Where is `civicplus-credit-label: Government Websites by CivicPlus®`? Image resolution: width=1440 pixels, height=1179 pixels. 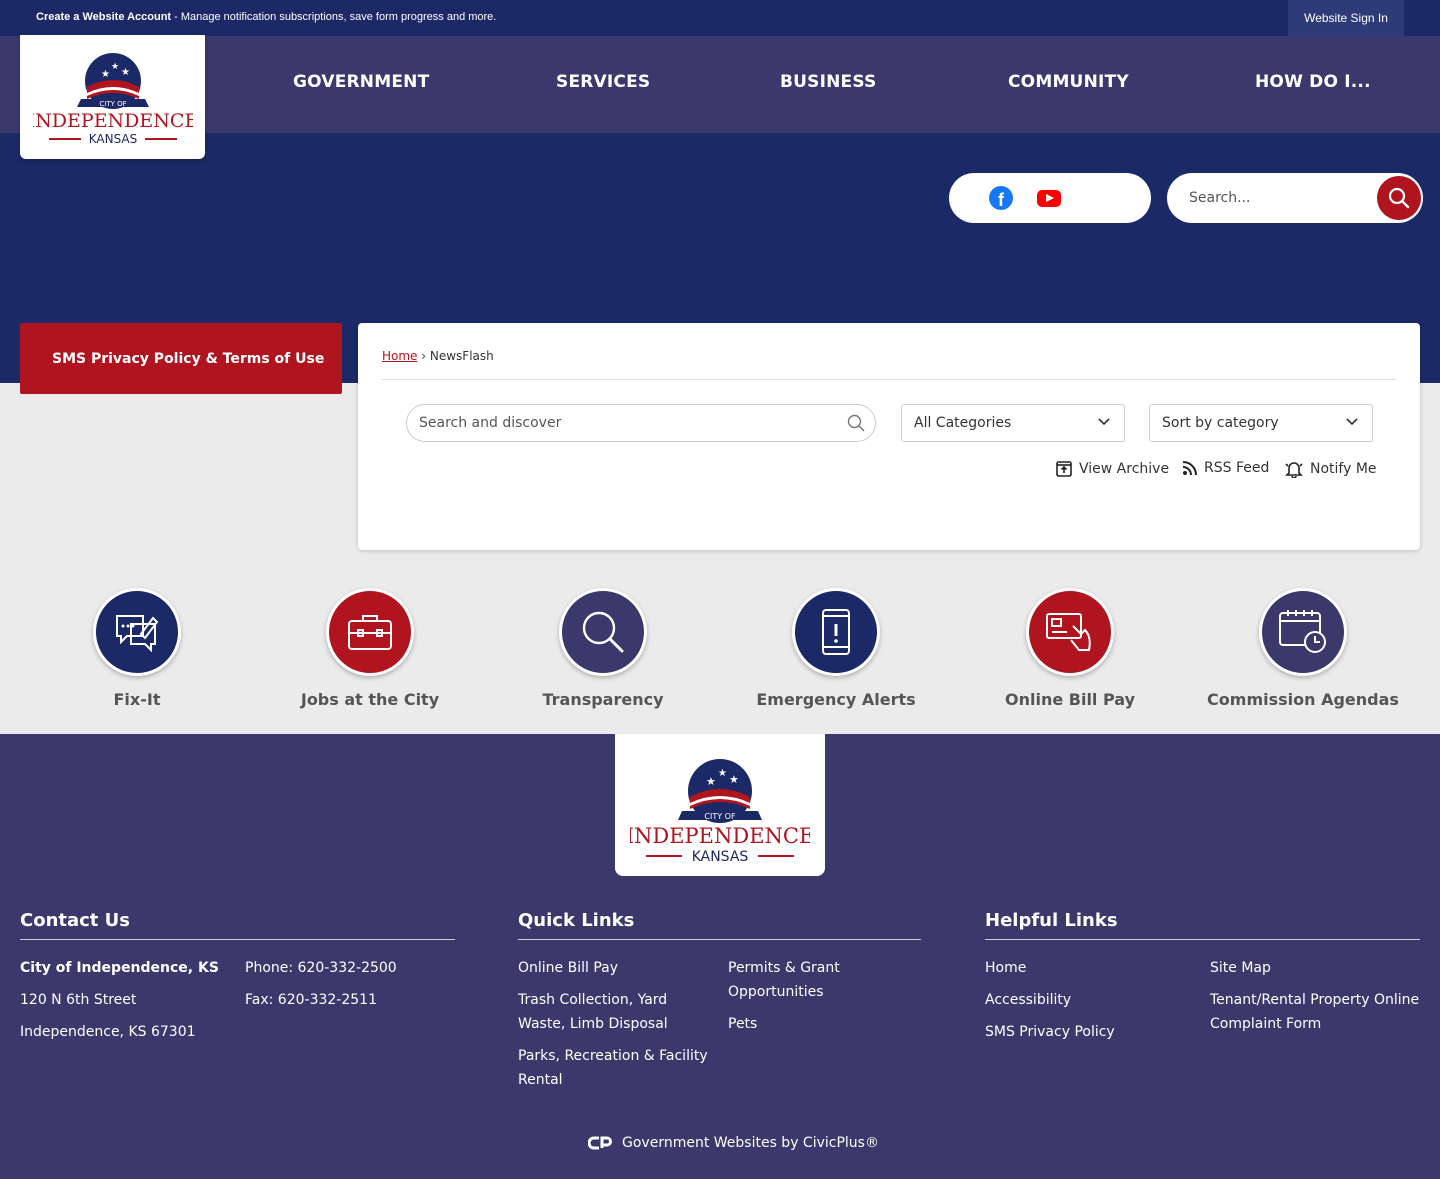 civicplus-credit-label: Government Websites by CivicPlus® is located at coordinates (750, 1143).